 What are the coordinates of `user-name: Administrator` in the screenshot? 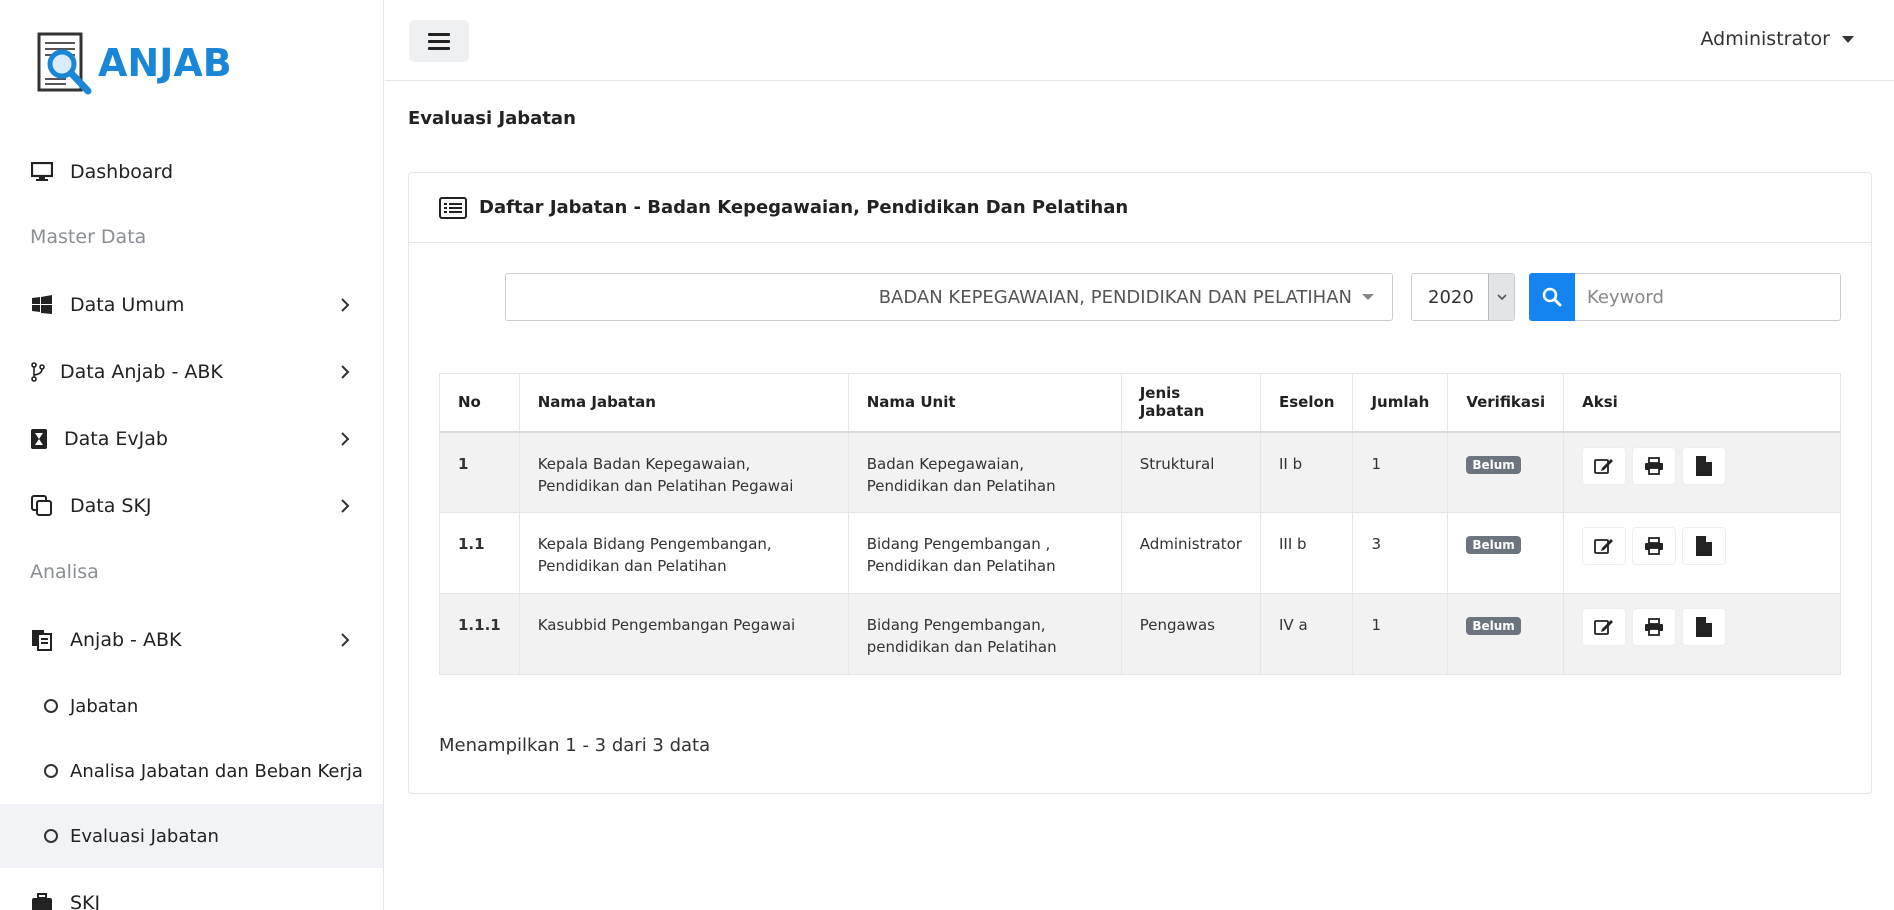 It's located at (1765, 39).